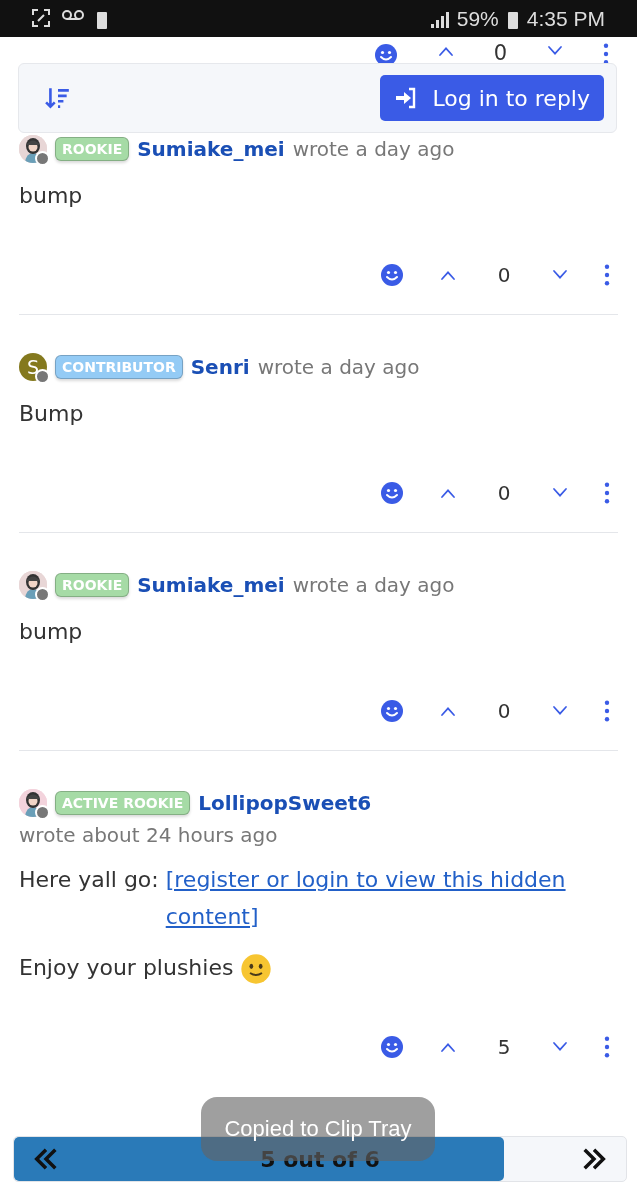  I want to click on rank-badge: CONTRIBUTOR, so click(119, 367).